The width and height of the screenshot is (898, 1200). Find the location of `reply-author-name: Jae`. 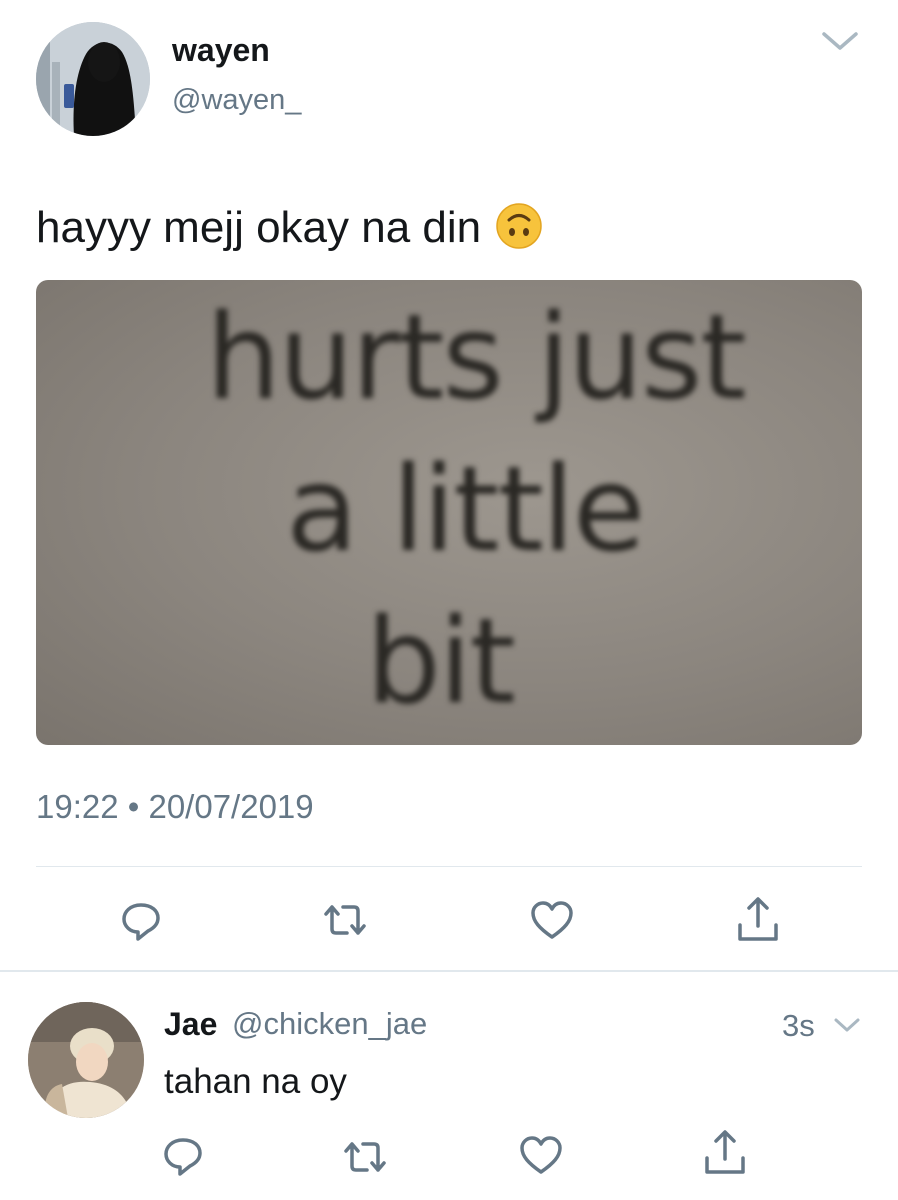

reply-author-name: Jae is located at coordinates (190, 1024).